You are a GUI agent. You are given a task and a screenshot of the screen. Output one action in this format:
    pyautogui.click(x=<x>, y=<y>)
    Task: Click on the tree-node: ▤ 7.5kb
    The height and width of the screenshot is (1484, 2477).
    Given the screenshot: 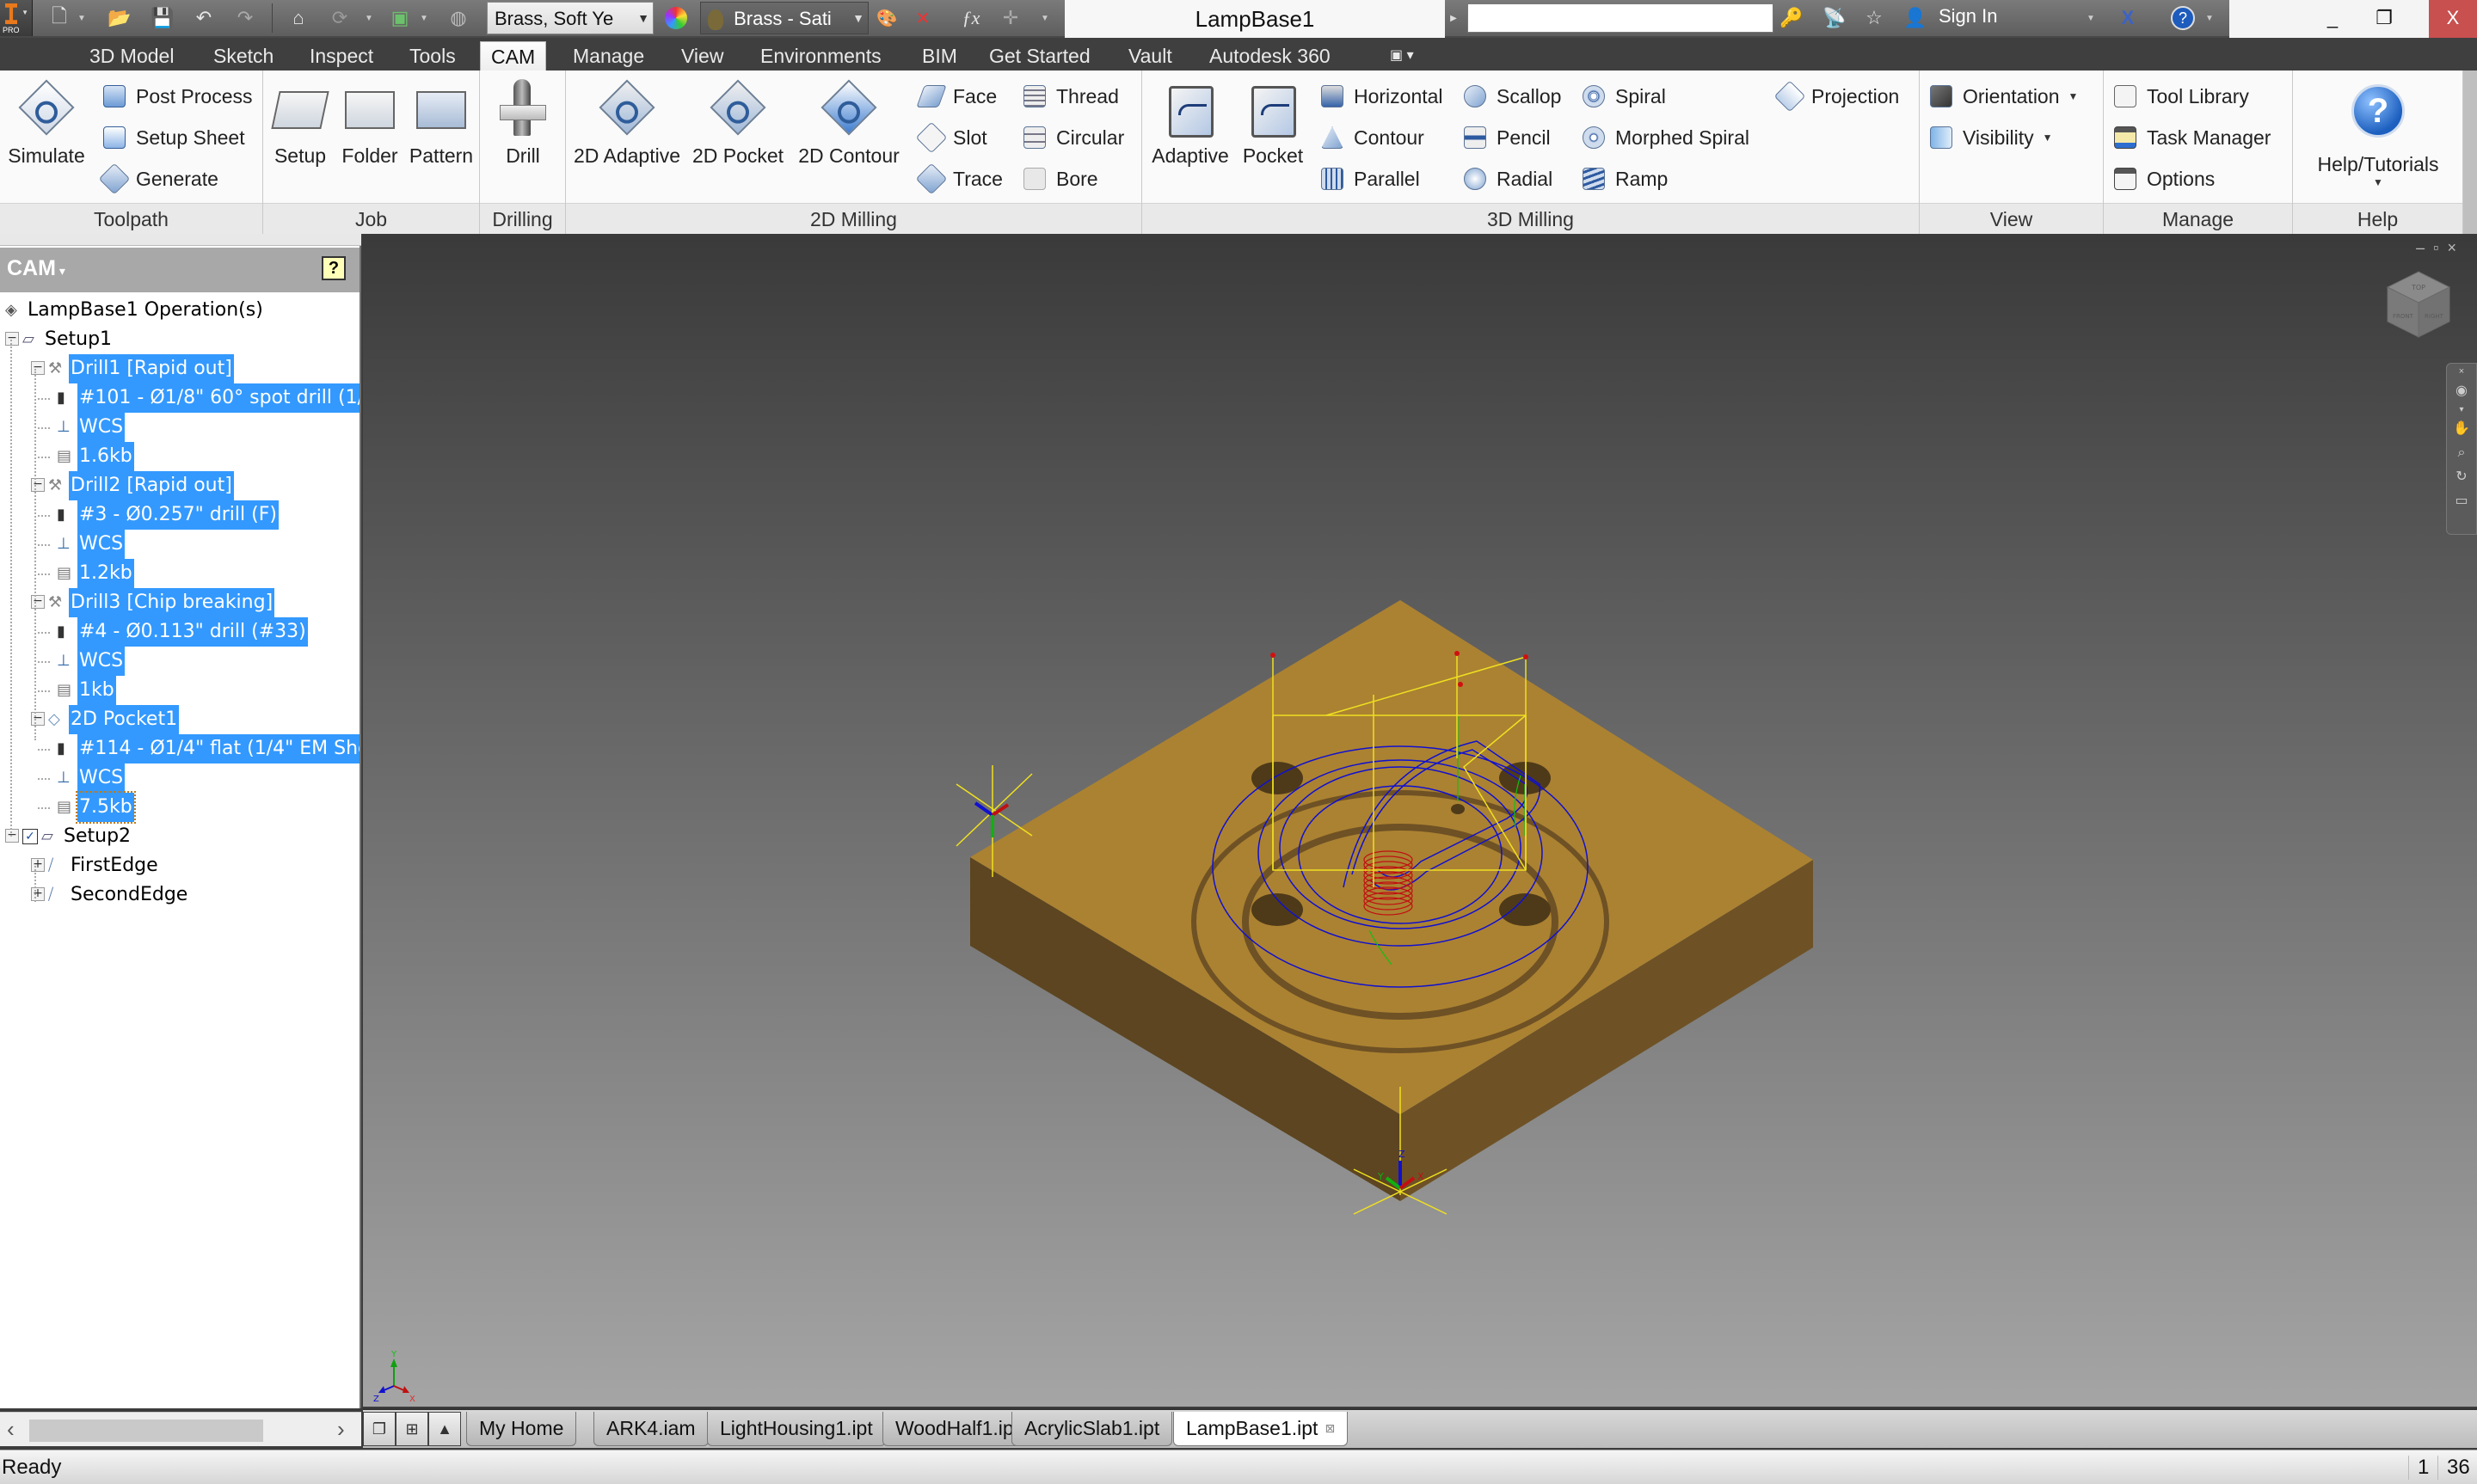 What is the action you would take?
    pyautogui.click(x=180, y=807)
    